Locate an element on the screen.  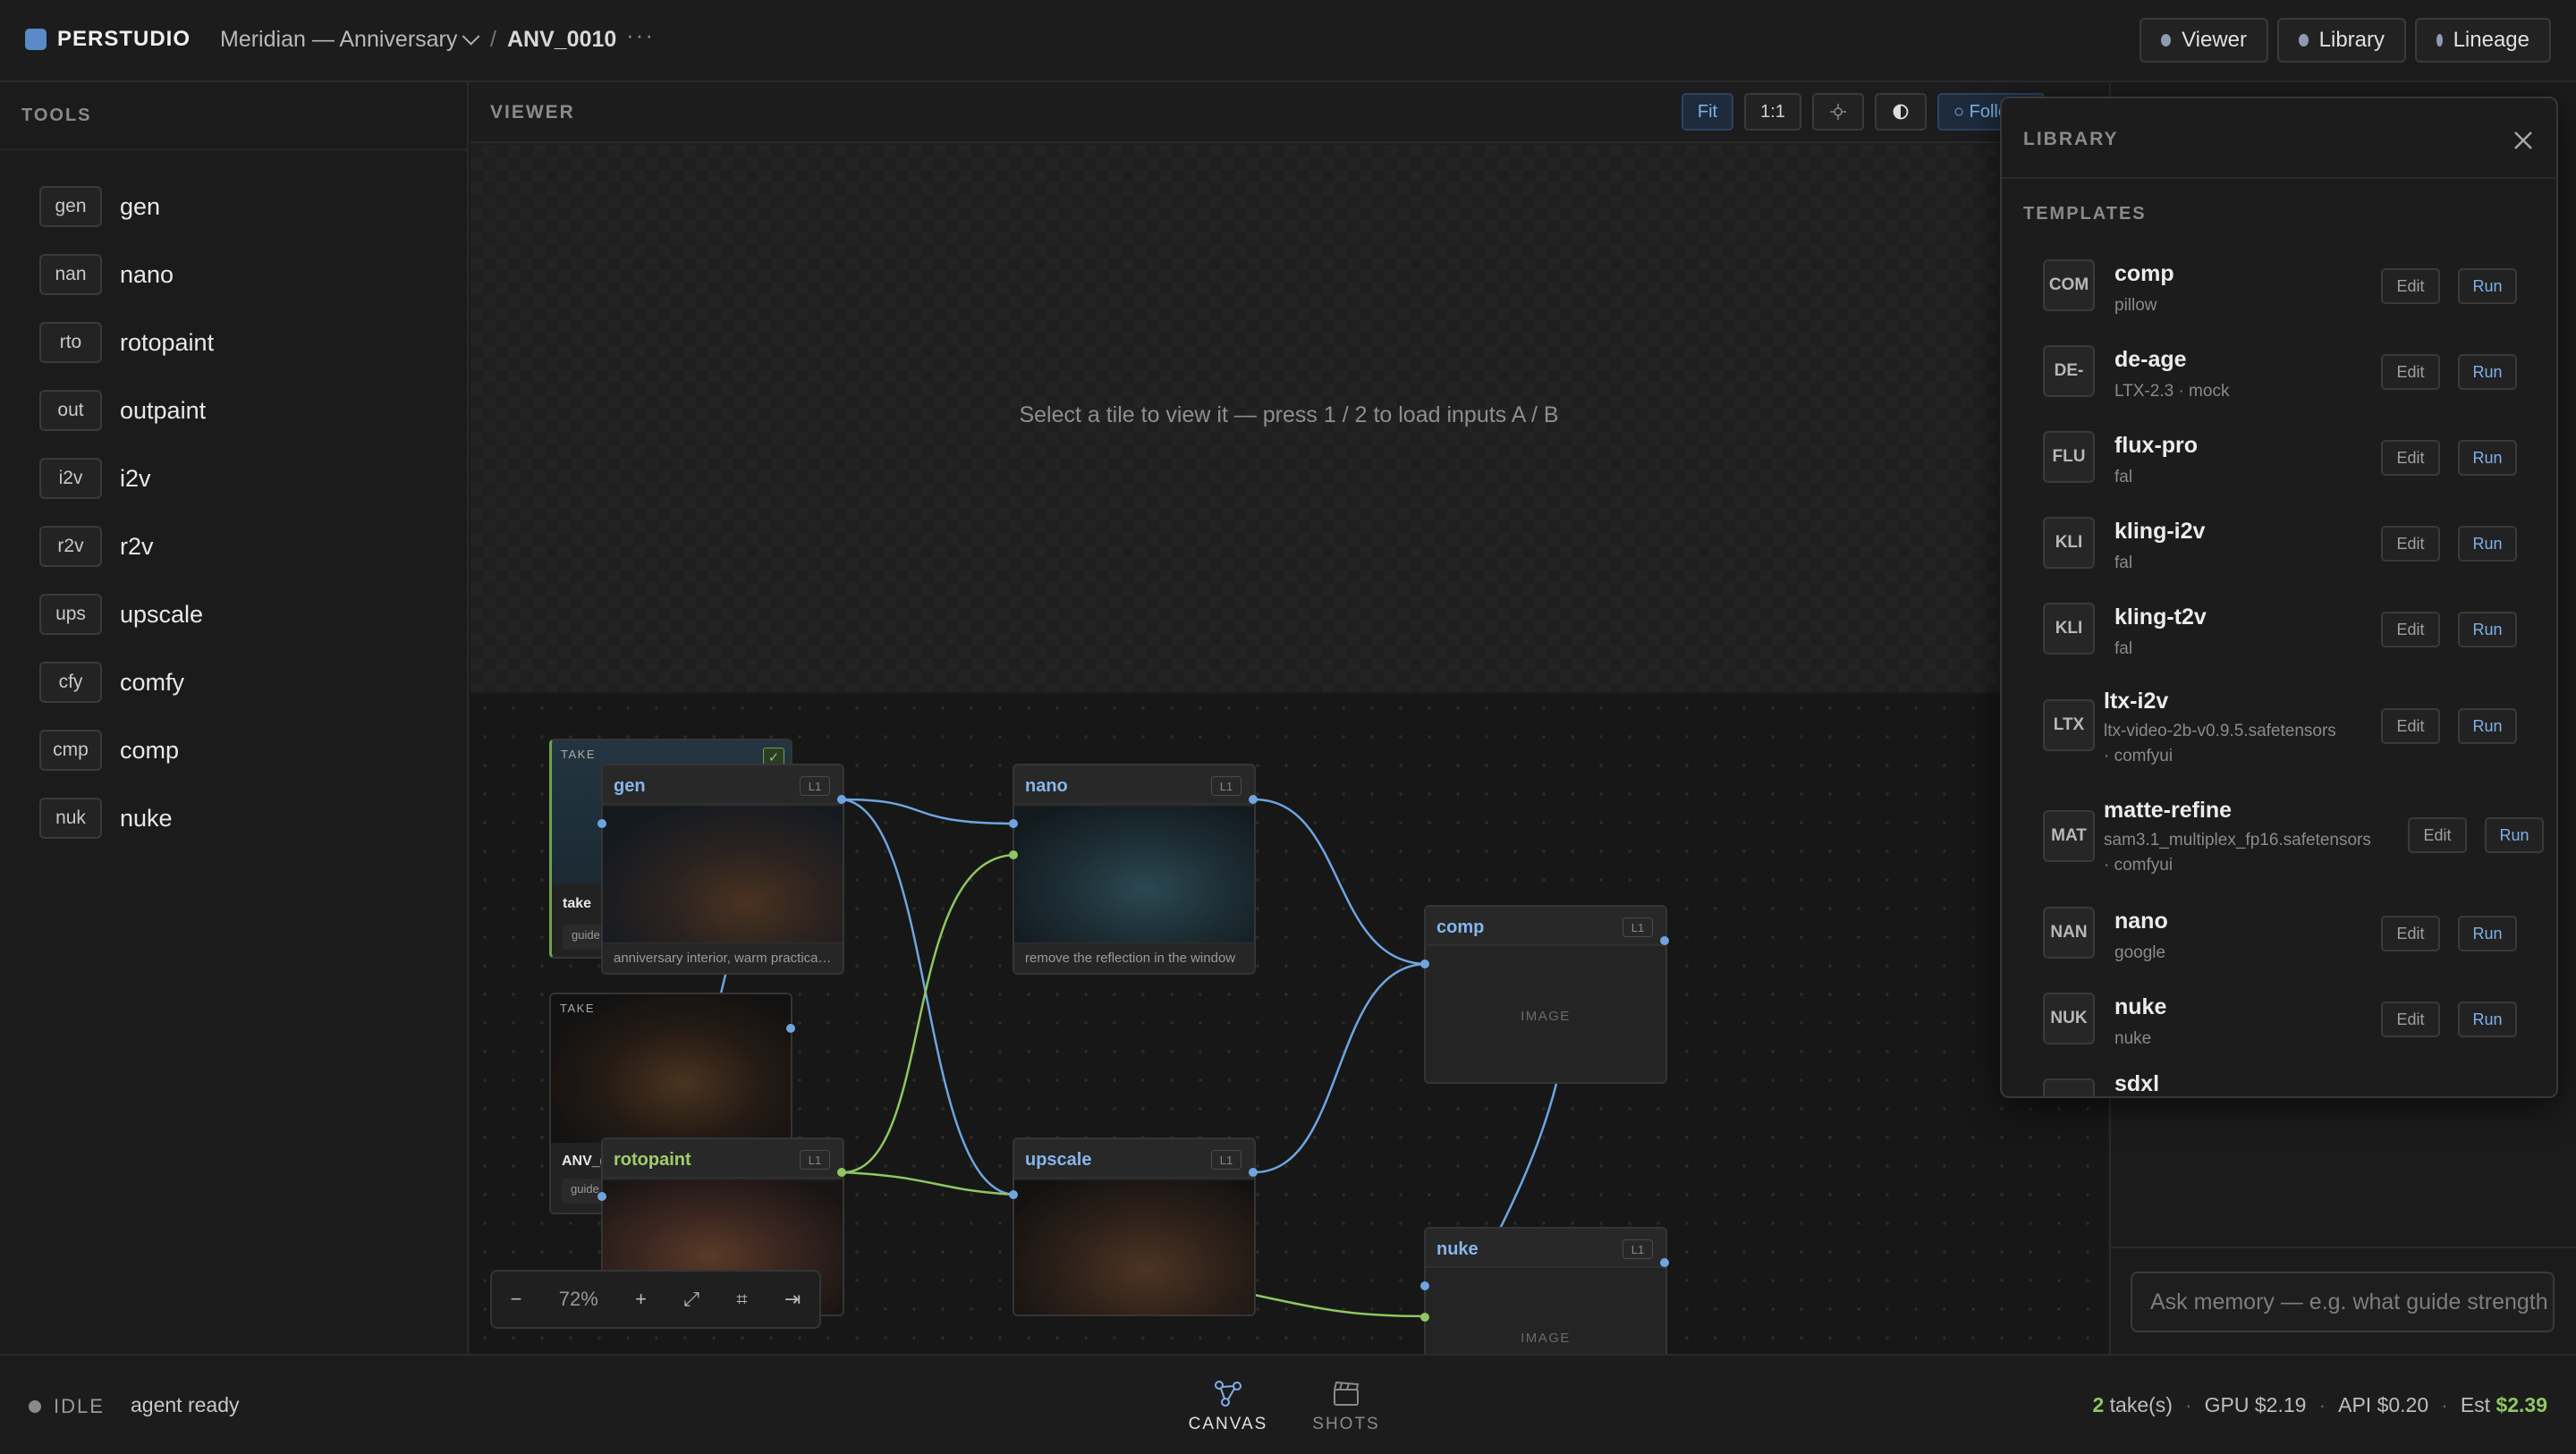
tool-comfy: cfy comfy is located at coordinates (111, 682).